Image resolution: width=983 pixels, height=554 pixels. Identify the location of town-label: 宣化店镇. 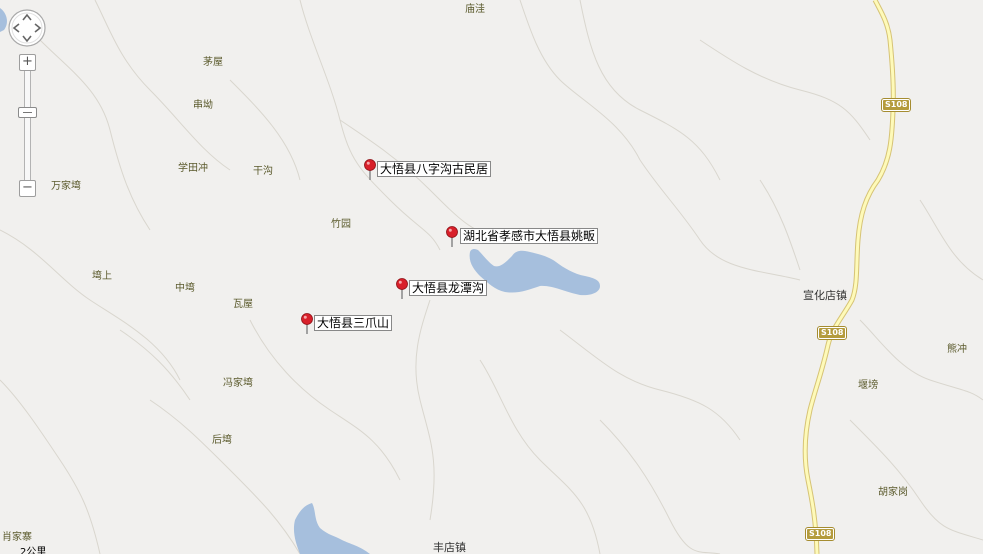
(825, 295).